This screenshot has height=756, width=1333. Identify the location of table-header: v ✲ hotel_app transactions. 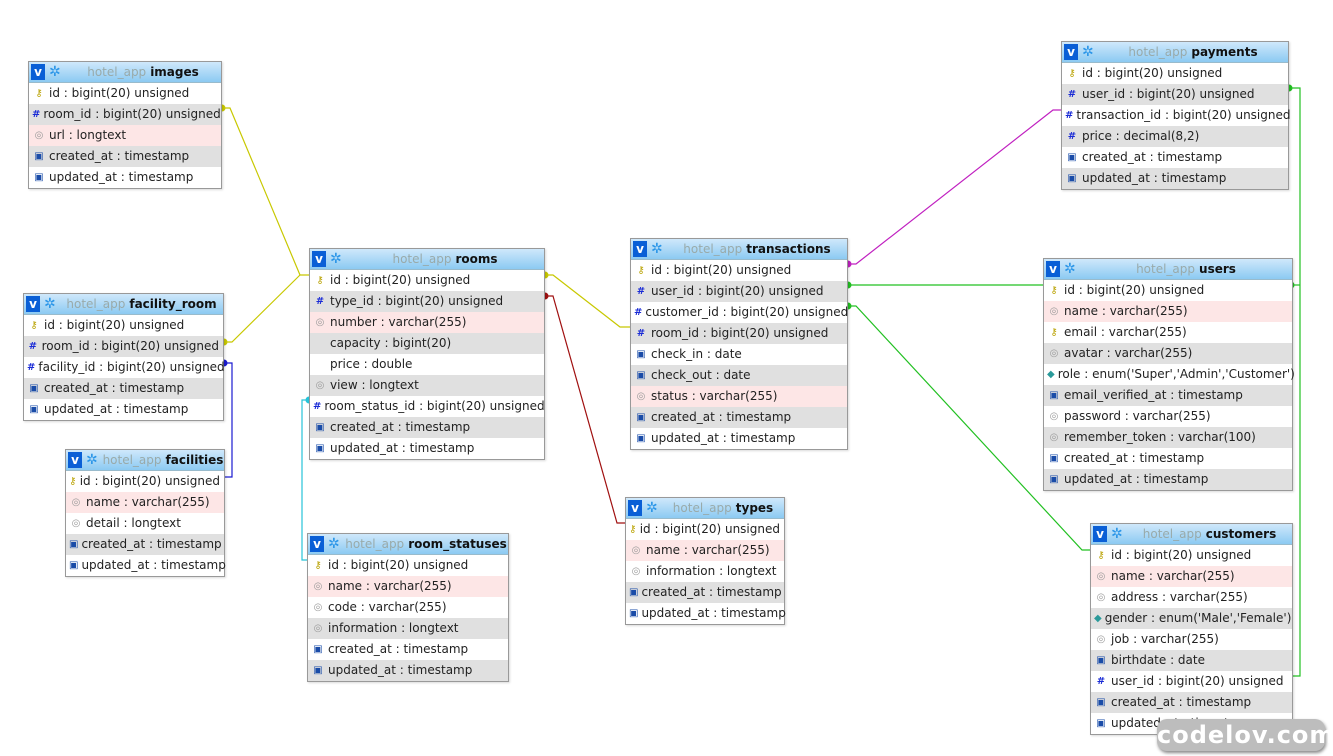
(739, 249).